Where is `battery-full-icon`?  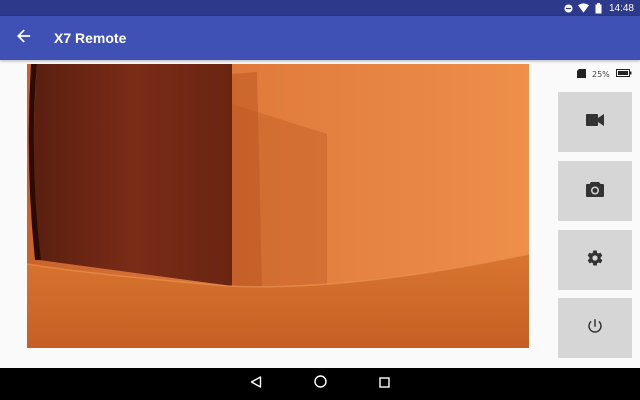 battery-full-icon is located at coordinates (623, 74).